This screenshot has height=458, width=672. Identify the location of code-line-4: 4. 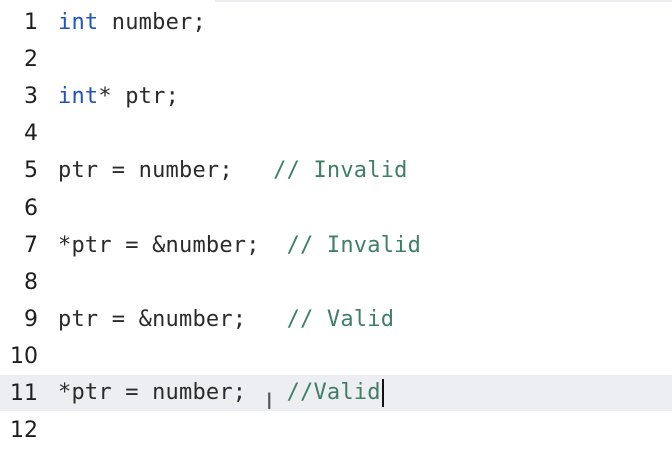
(336, 133).